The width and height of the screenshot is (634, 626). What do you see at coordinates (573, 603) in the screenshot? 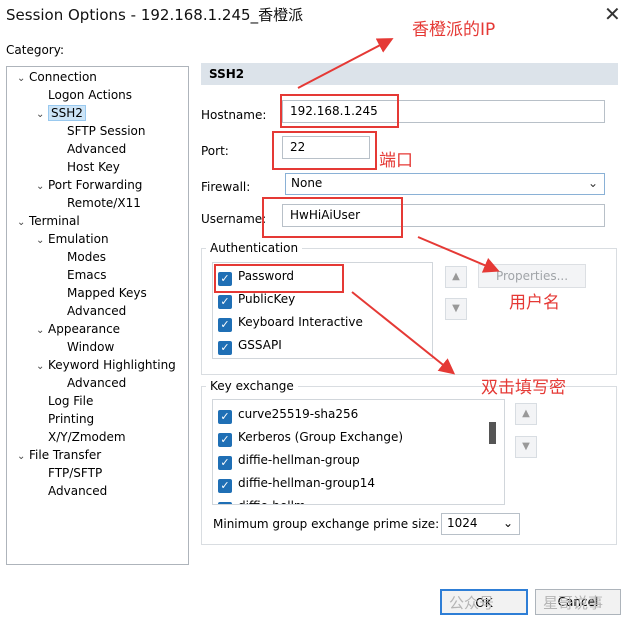
I see `watermark-right: 星哥说事` at bounding box center [573, 603].